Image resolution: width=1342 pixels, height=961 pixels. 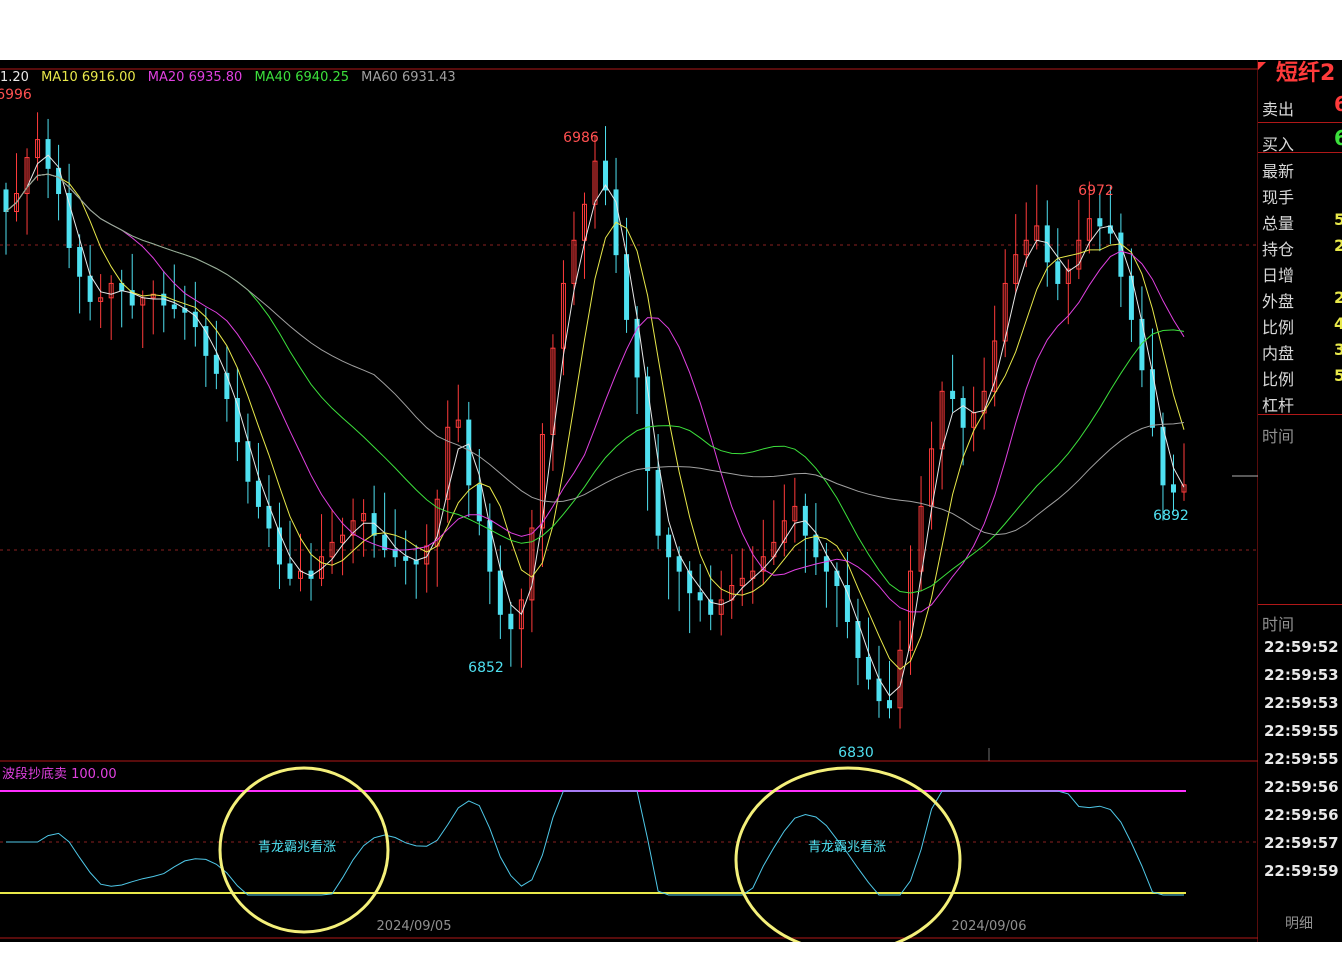 What do you see at coordinates (1278, 275) in the screenshot?
I see `panel-row-label: 日增` at bounding box center [1278, 275].